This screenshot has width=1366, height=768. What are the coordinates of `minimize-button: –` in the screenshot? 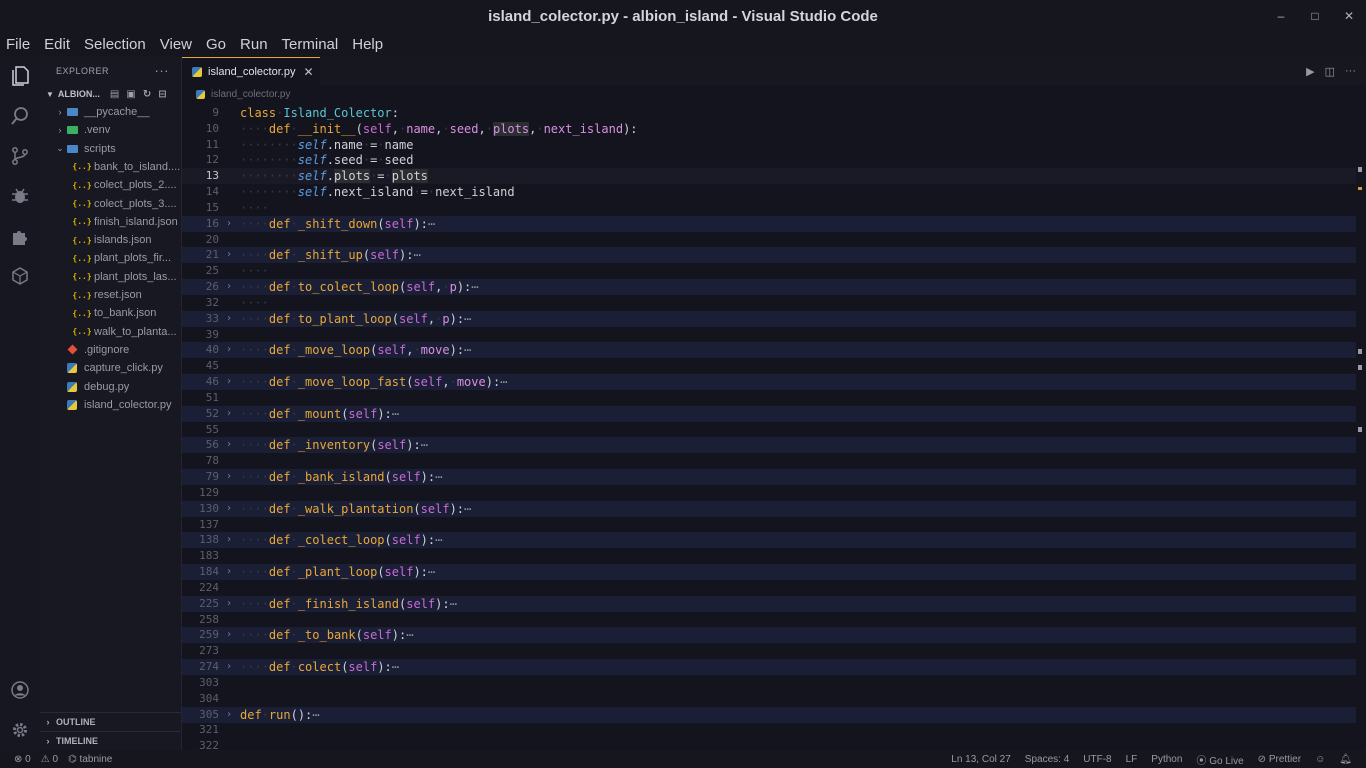 It's located at (1281, 16).